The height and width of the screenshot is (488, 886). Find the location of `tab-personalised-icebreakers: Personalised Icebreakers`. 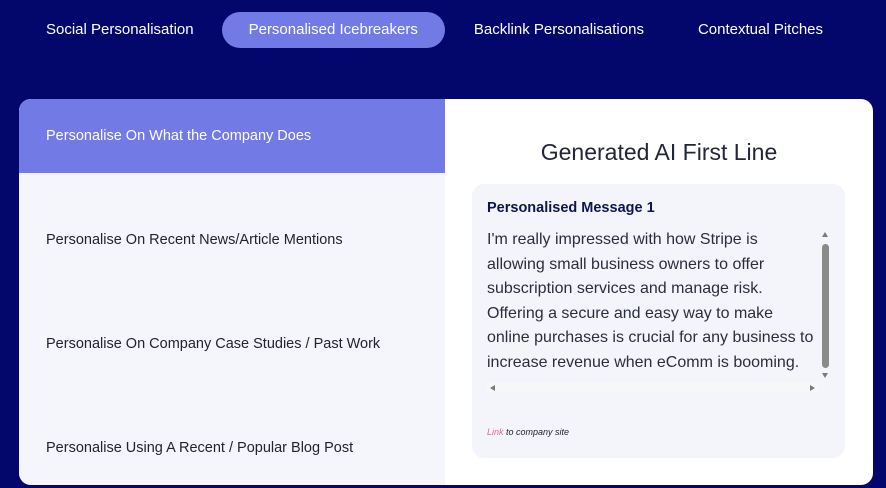

tab-personalised-icebreakers: Personalised Icebreakers is located at coordinates (333, 30).